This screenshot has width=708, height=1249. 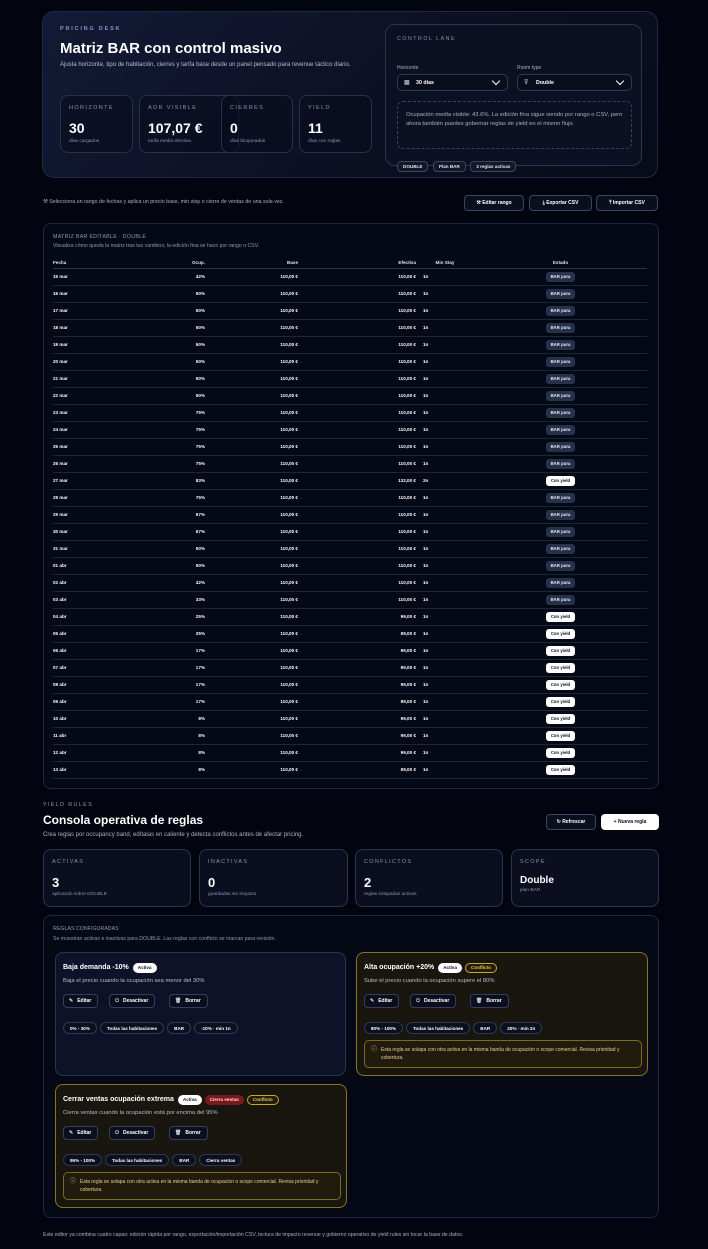 What do you see at coordinates (627, 203) in the screenshot?
I see `import-csv-button: ⤒ Importar CSV` at bounding box center [627, 203].